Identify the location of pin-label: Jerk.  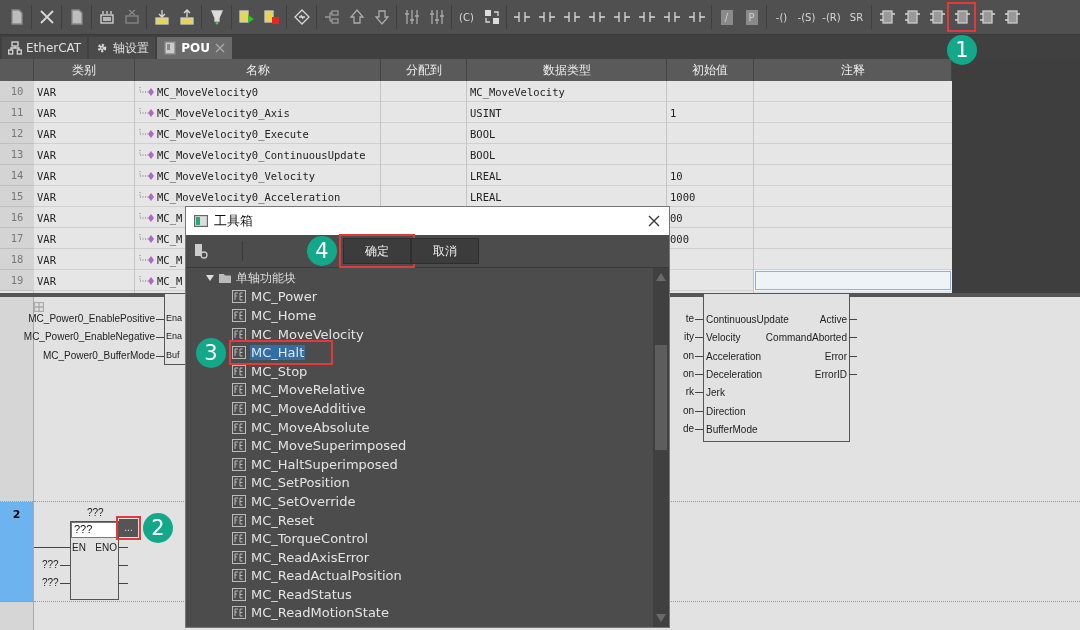
(715, 393).